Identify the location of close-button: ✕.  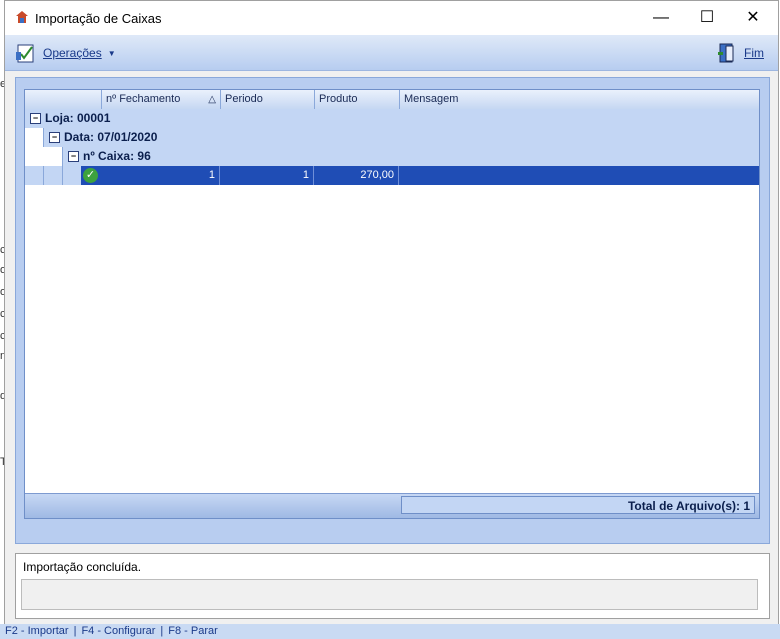
(753, 18).